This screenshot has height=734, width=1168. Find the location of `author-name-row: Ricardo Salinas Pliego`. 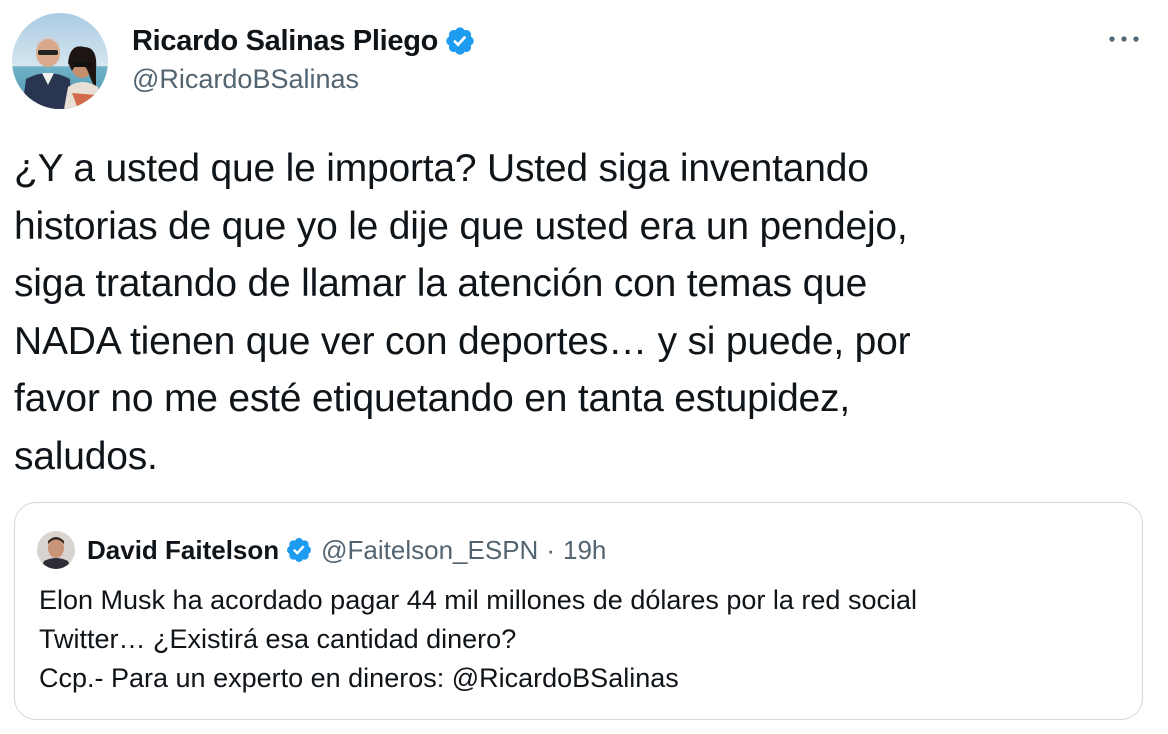

author-name-row: Ricardo Salinas Pliego is located at coordinates (304, 41).